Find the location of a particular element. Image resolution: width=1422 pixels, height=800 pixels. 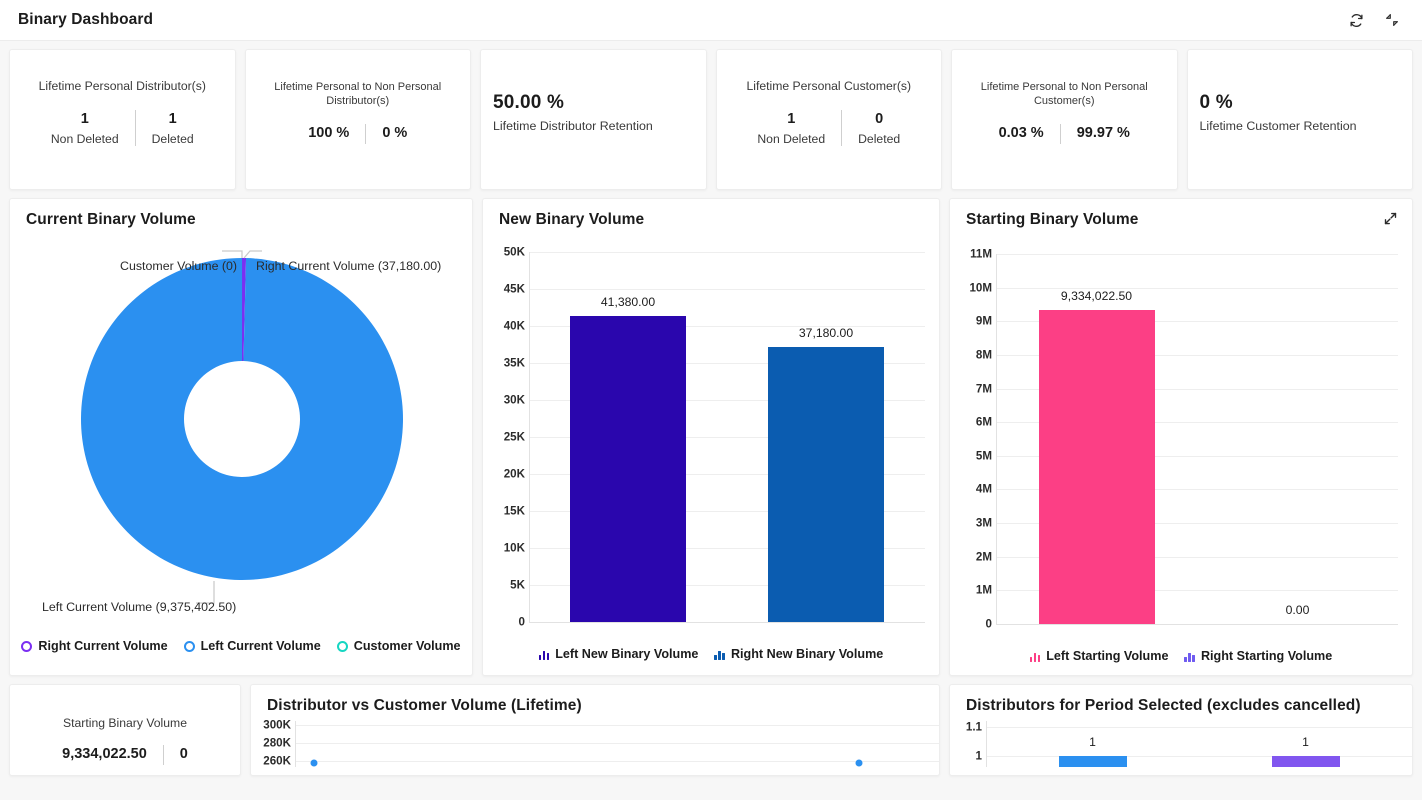

y-axis-tick-label: 280K is located at coordinates (277, 743).